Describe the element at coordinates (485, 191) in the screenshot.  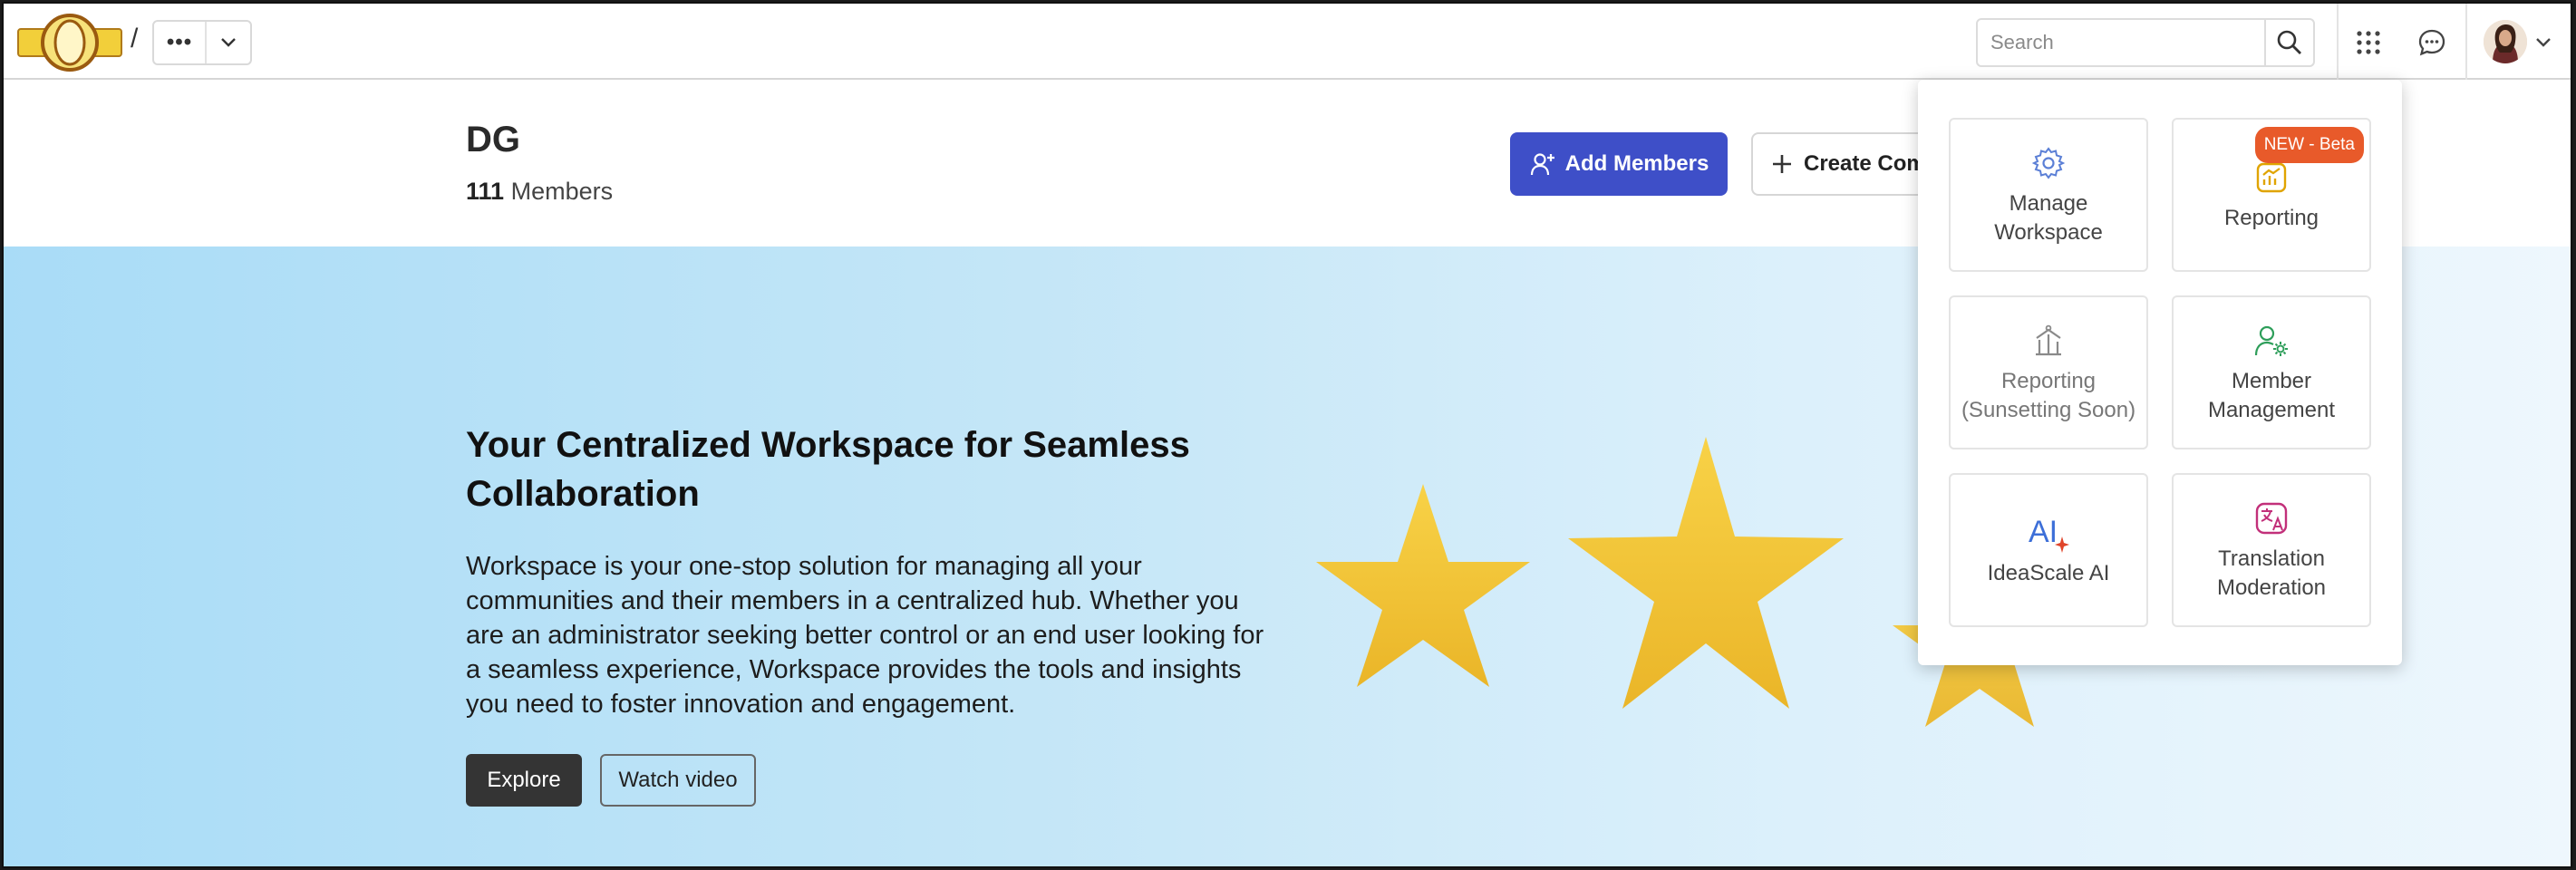
I see `member-count-number: 111` at that location.